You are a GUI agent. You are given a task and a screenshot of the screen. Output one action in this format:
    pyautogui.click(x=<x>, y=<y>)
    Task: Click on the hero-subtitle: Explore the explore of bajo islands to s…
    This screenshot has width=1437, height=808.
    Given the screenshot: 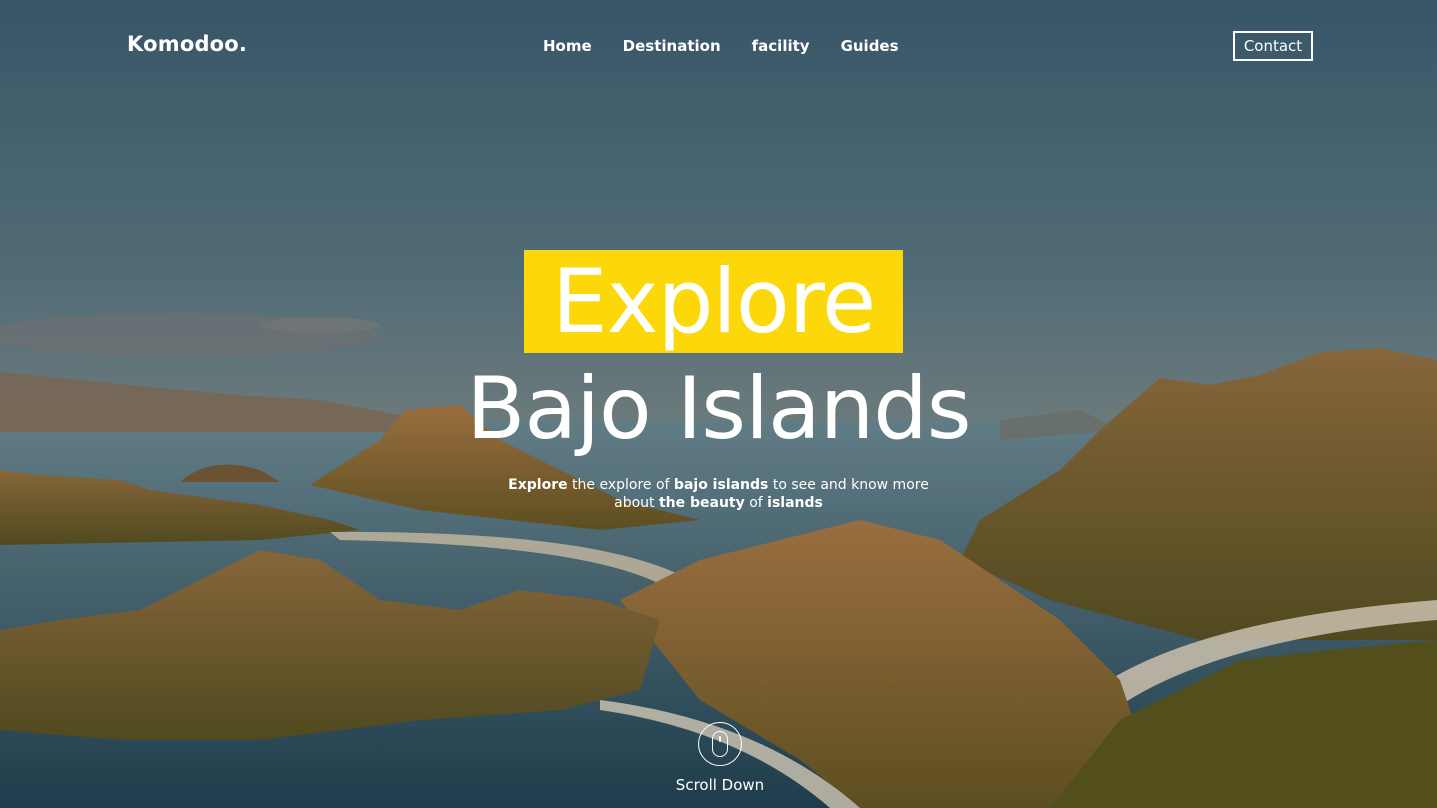 What is the action you would take?
    pyautogui.click(x=718, y=494)
    